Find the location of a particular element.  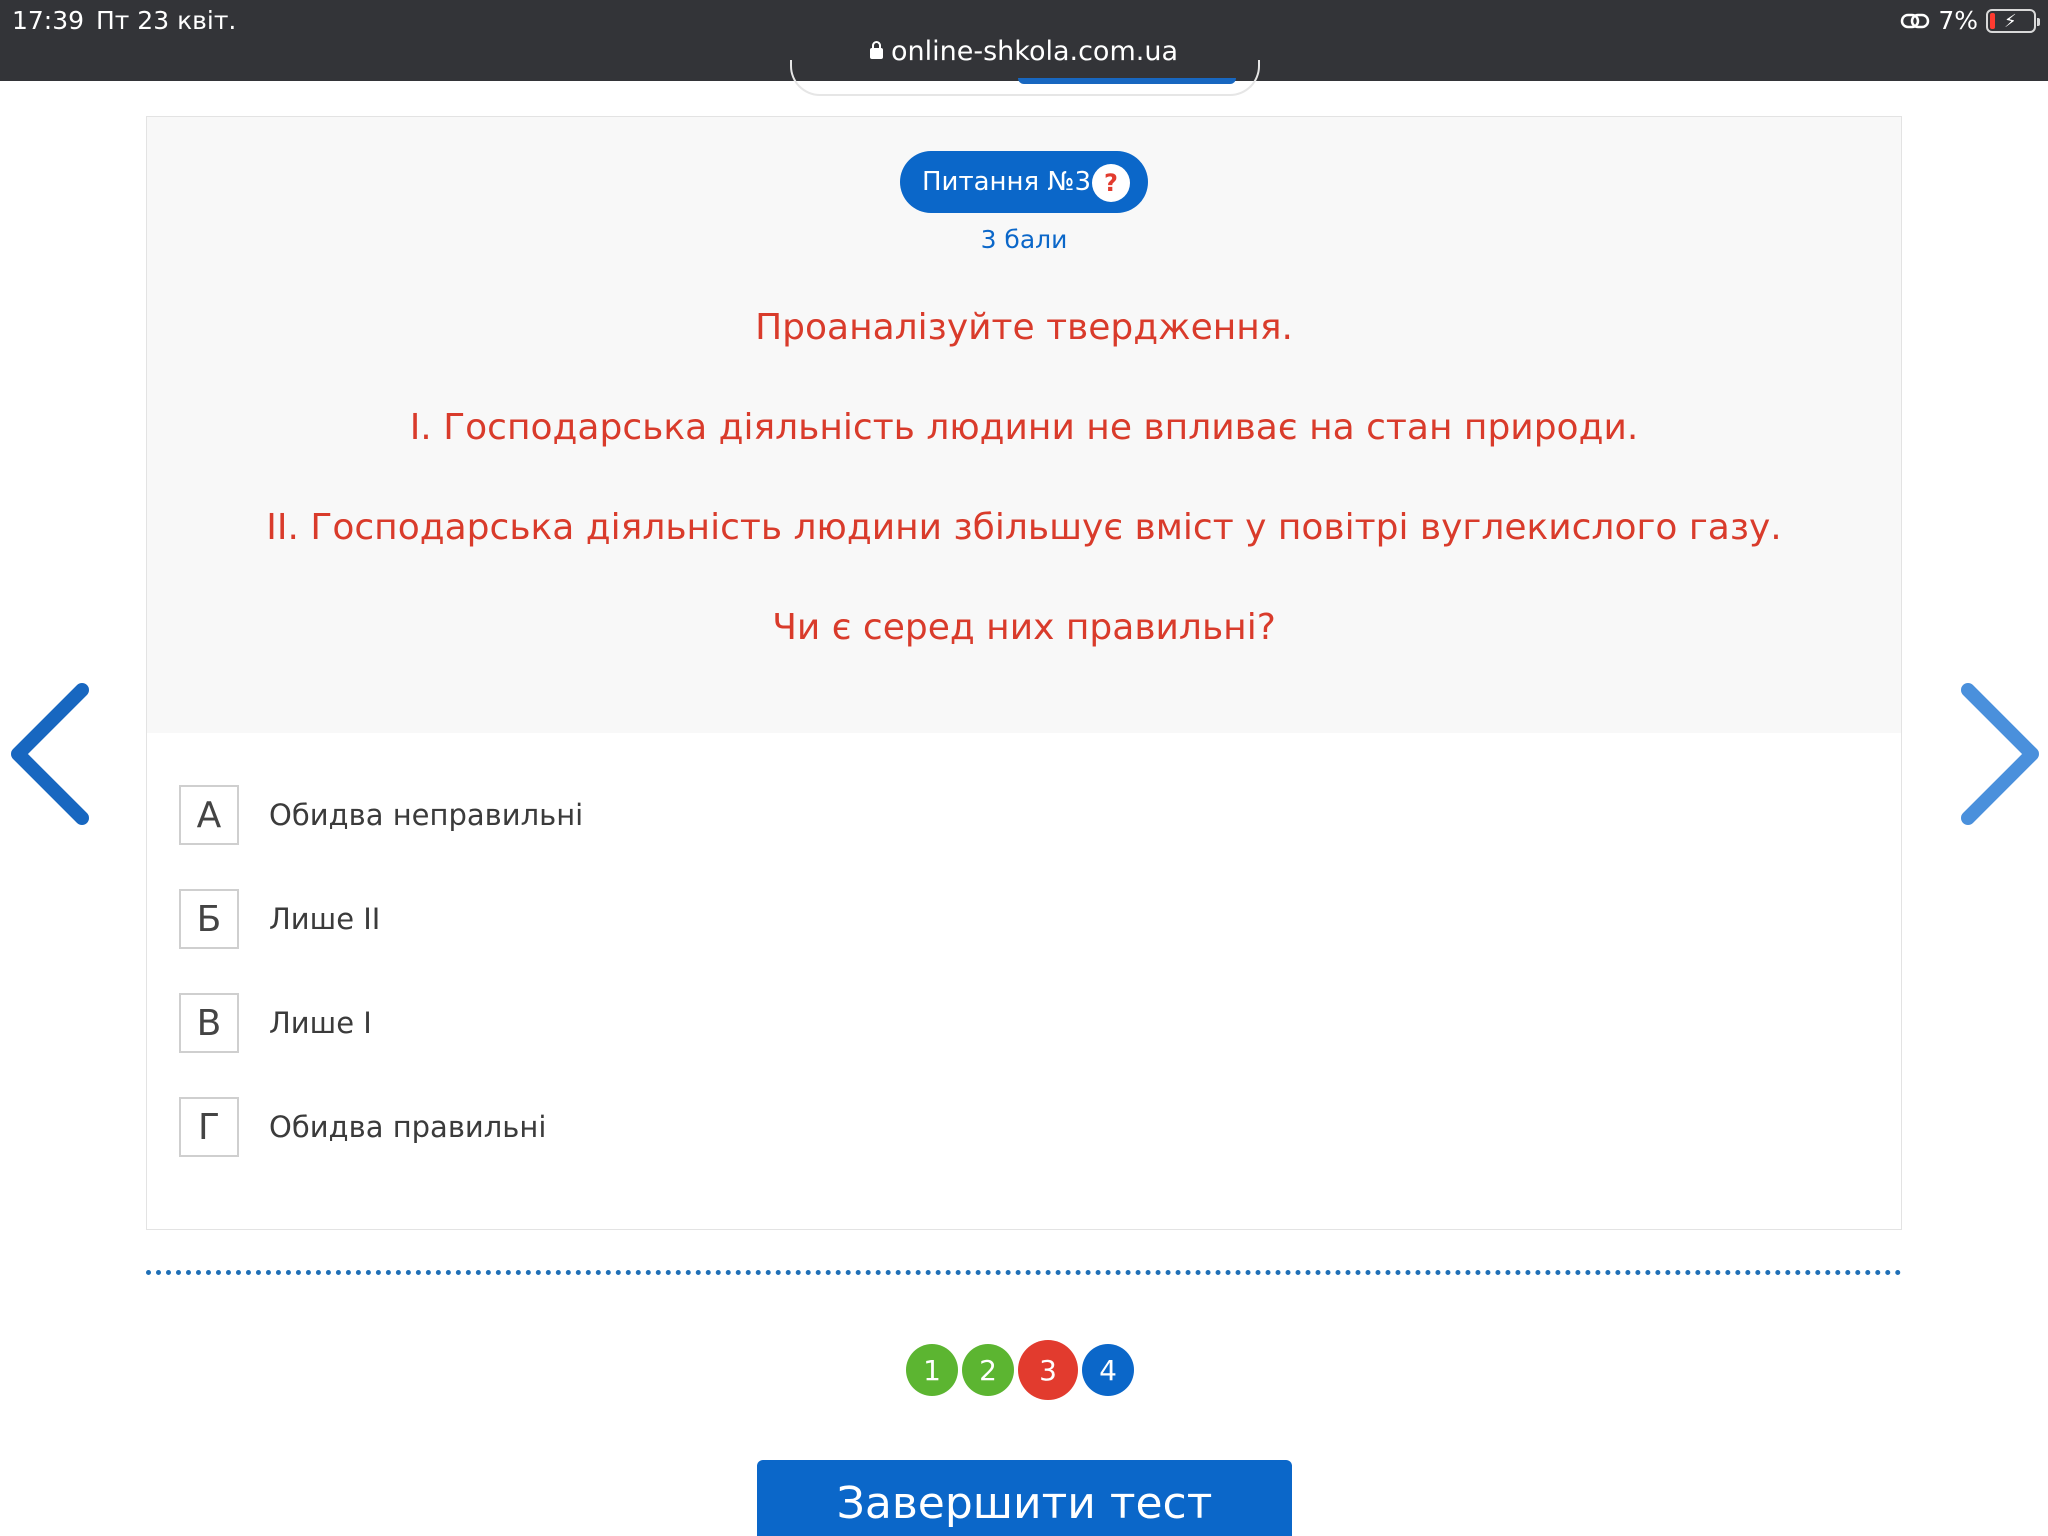

answer-letter-box: Г is located at coordinates (209, 1127).